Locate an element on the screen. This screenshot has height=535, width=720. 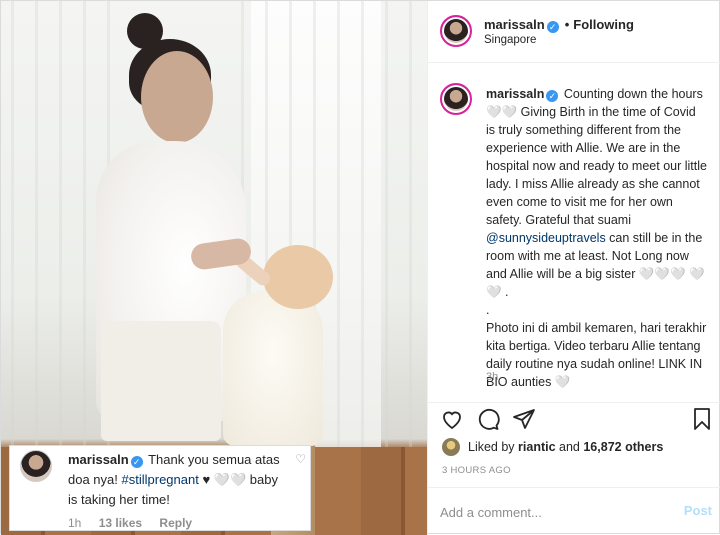
toddler-lace-dress is located at coordinates (273, 368).